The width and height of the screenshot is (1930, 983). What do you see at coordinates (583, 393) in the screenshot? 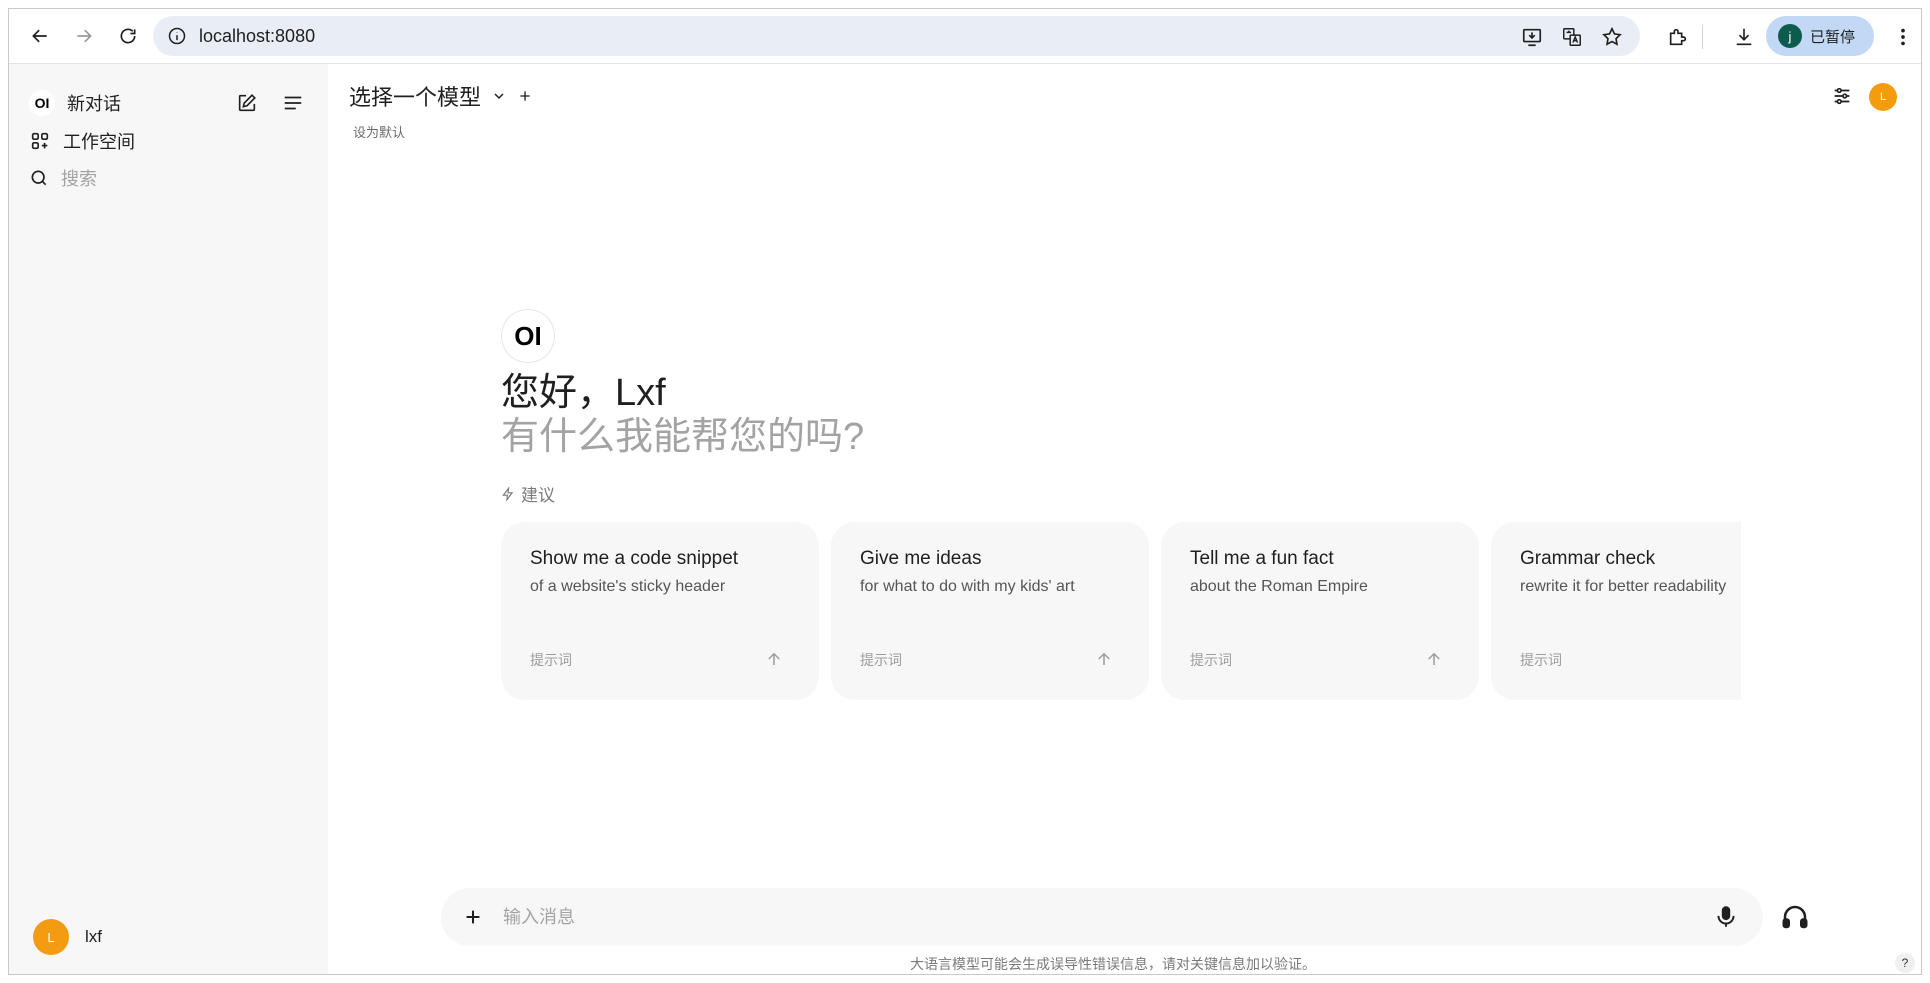
I see `greeting: 您好，Lxf` at bounding box center [583, 393].